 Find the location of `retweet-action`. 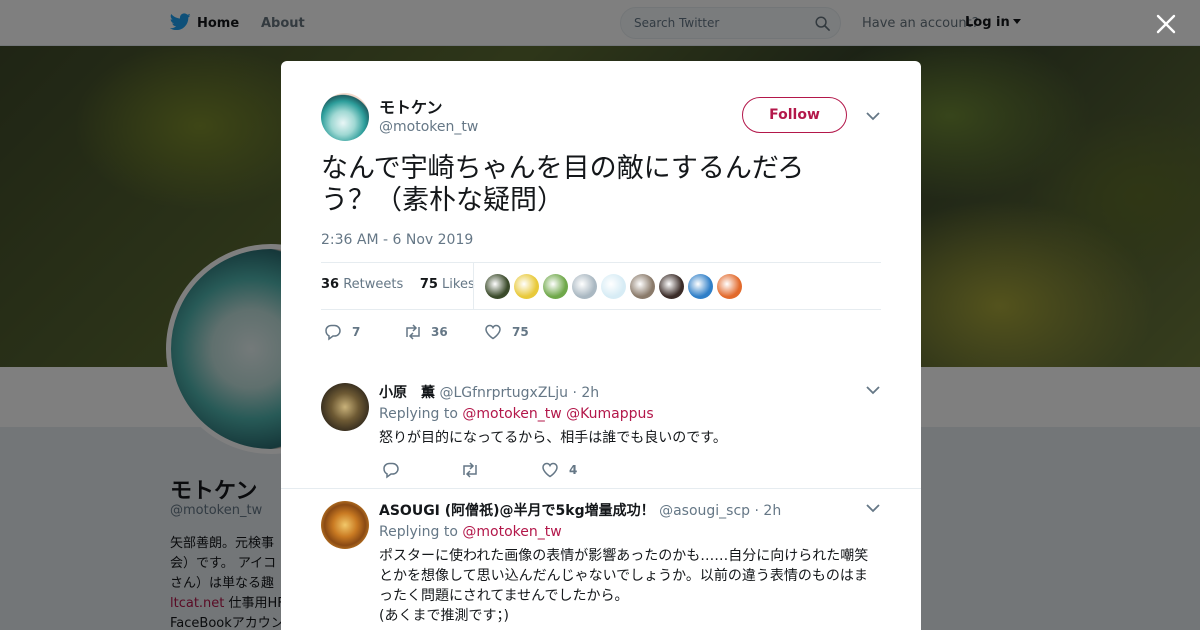

retweet-action is located at coordinates (480, 470).